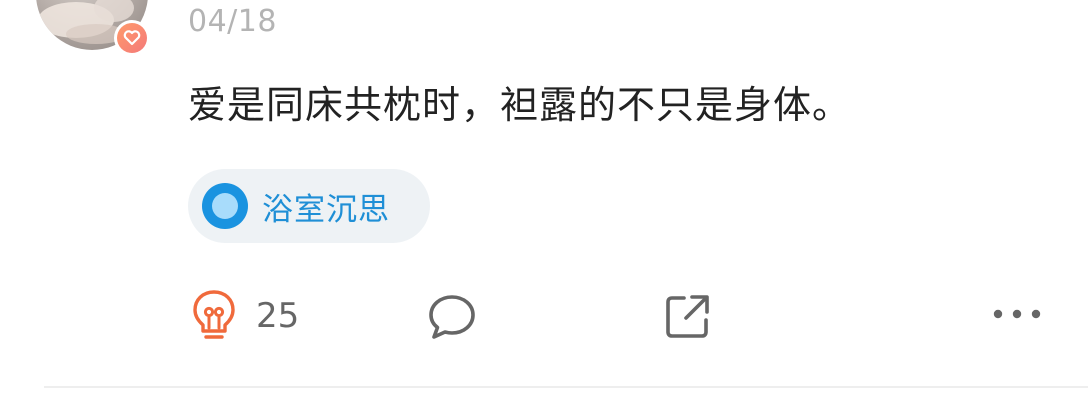  Describe the element at coordinates (225, 206) in the screenshot. I see `topic-circle-icon` at that location.